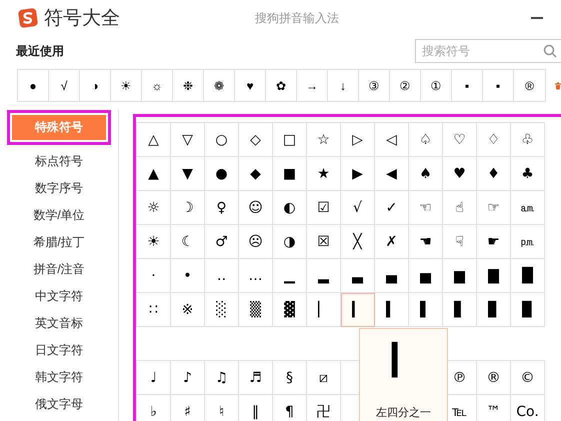 This screenshot has height=421, width=561. Describe the element at coordinates (494, 140) in the screenshot. I see `symbol-cell: ♢` at that location.